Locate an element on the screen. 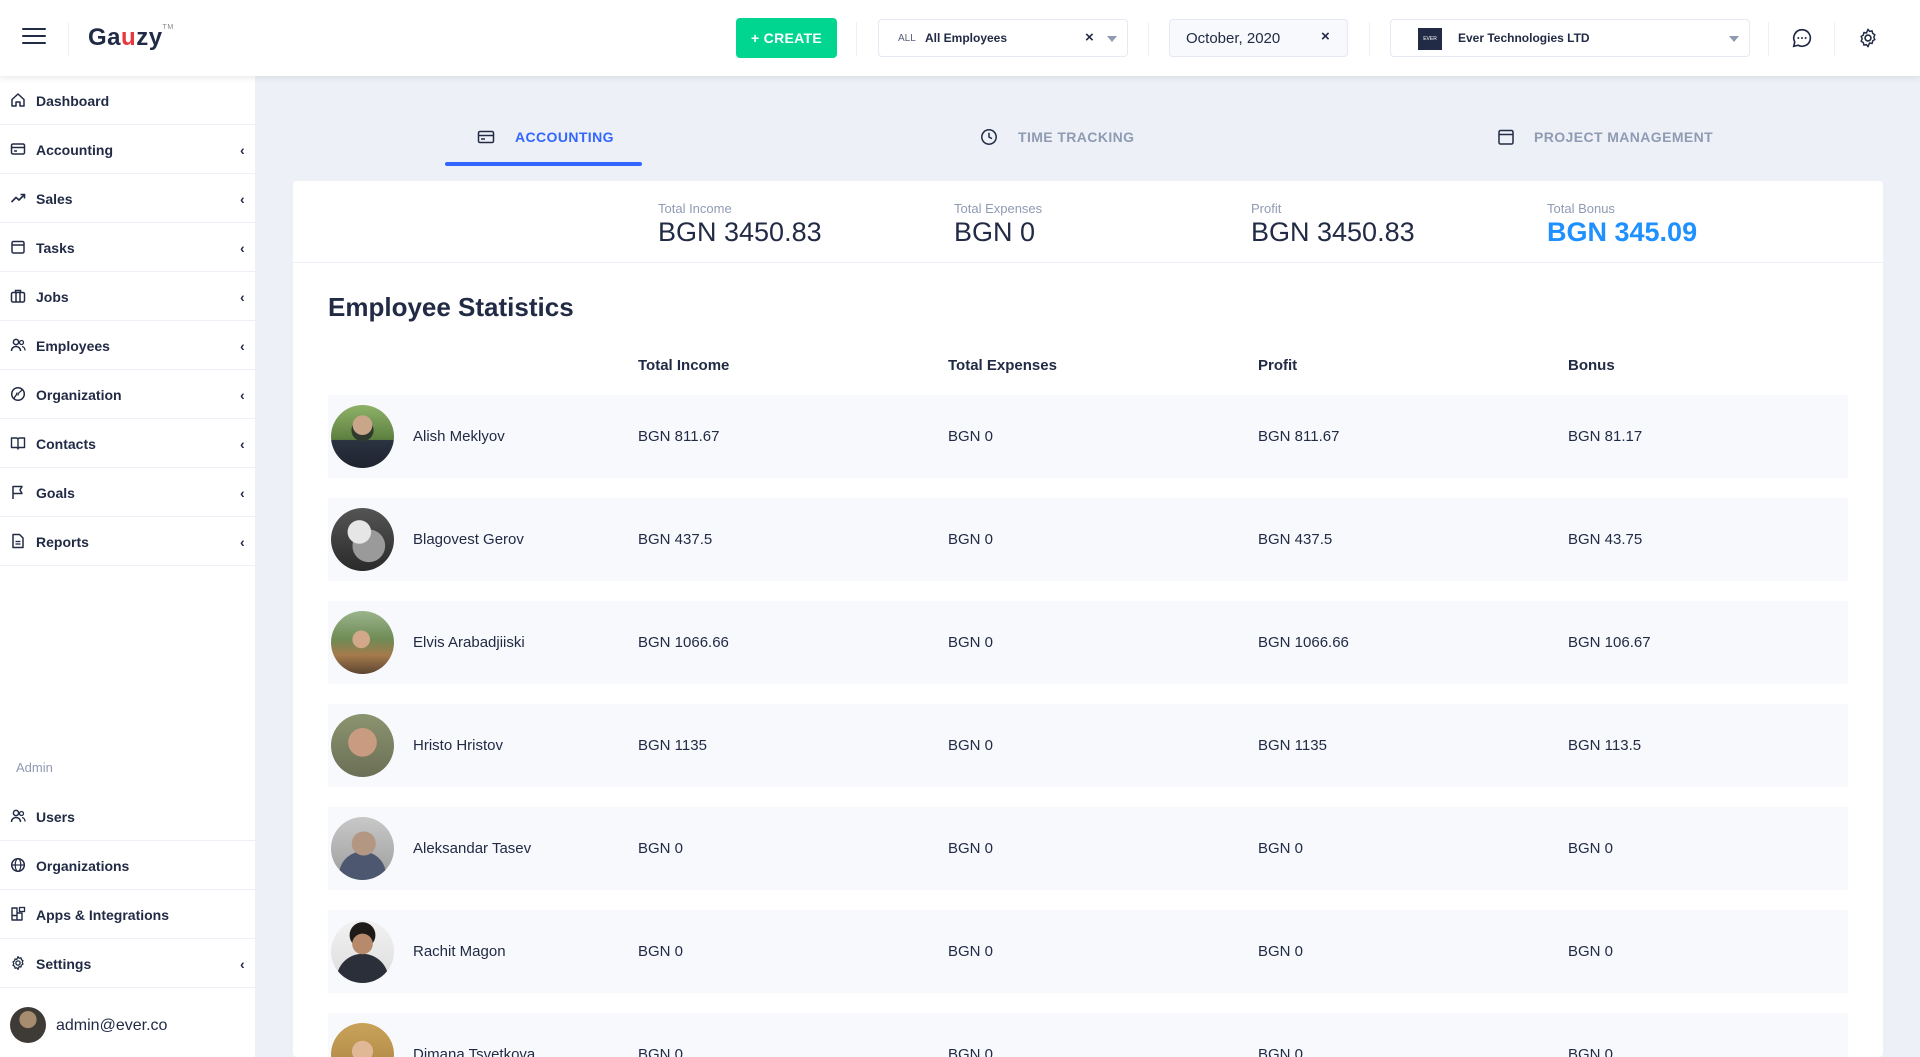  employee-name: Rachit Magon is located at coordinates (459, 951).